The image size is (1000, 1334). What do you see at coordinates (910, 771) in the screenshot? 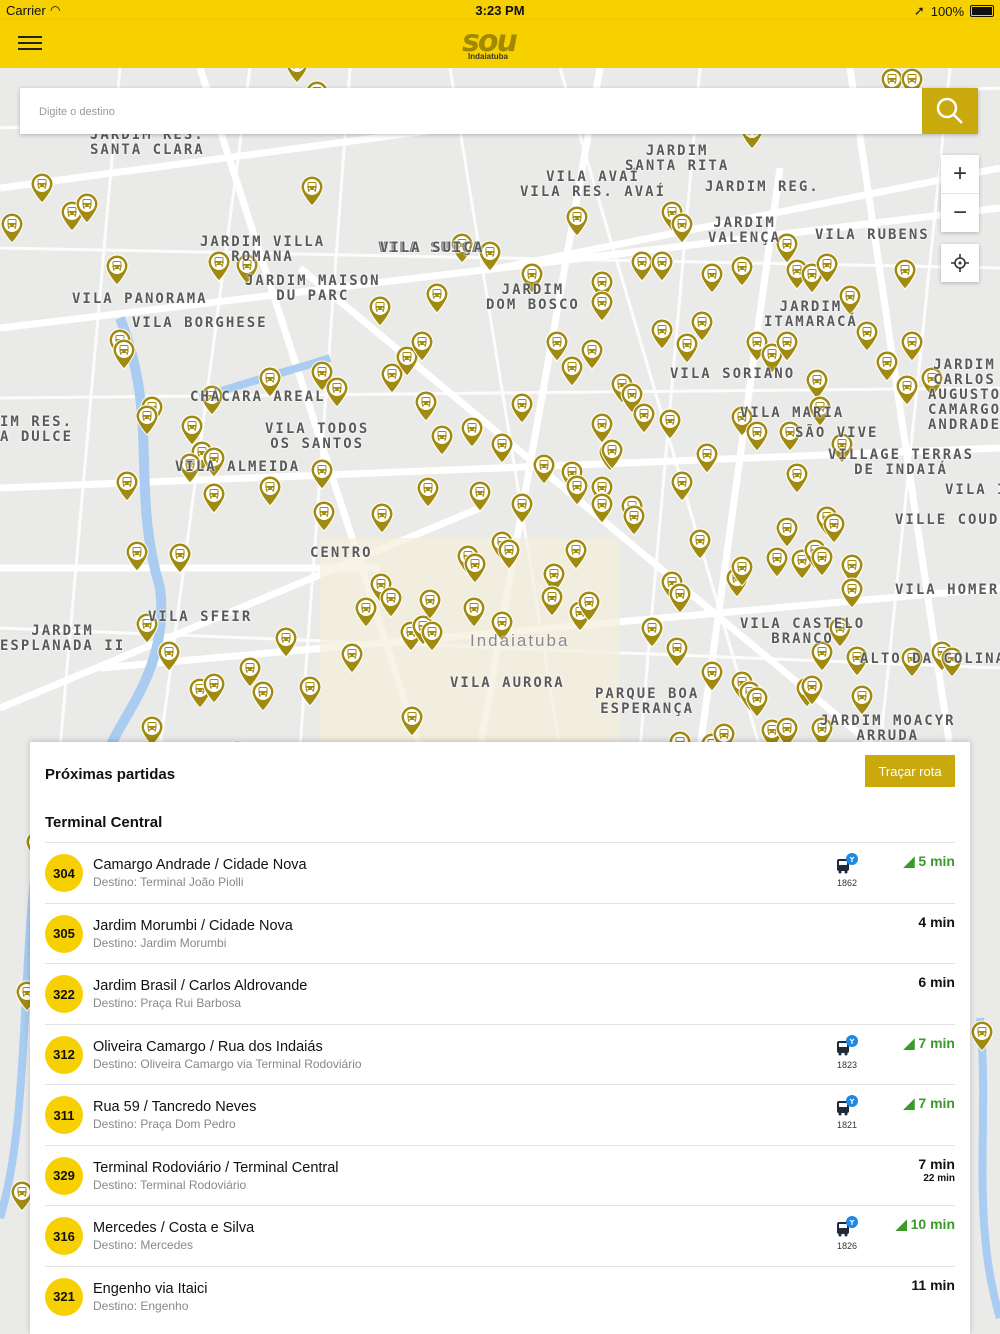
I see `trace-route-button: Traçar rota` at bounding box center [910, 771].